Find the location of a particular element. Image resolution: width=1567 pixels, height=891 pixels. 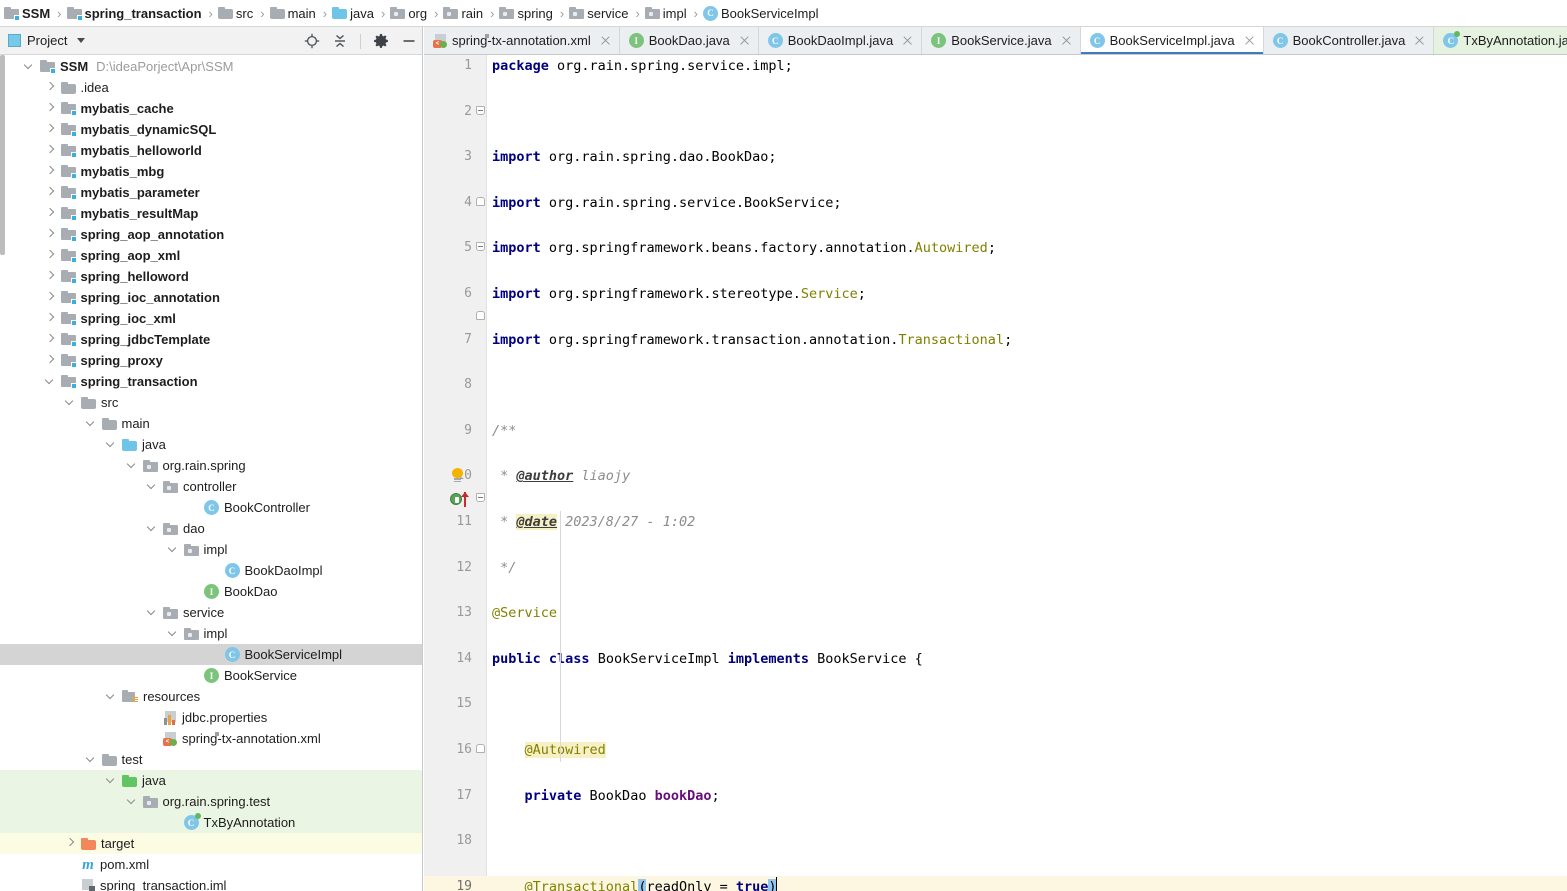

tree-node--idea: .idea is located at coordinates (211, 87).